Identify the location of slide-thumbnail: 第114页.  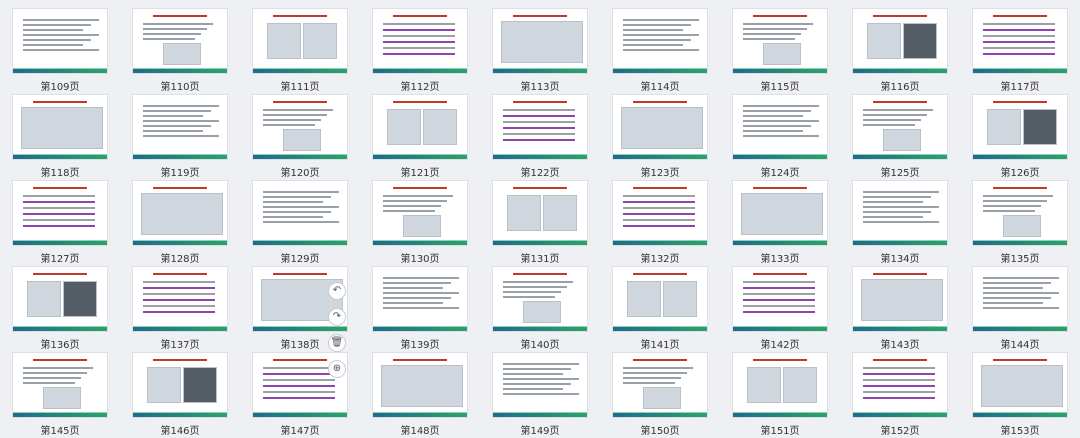
(660, 51).